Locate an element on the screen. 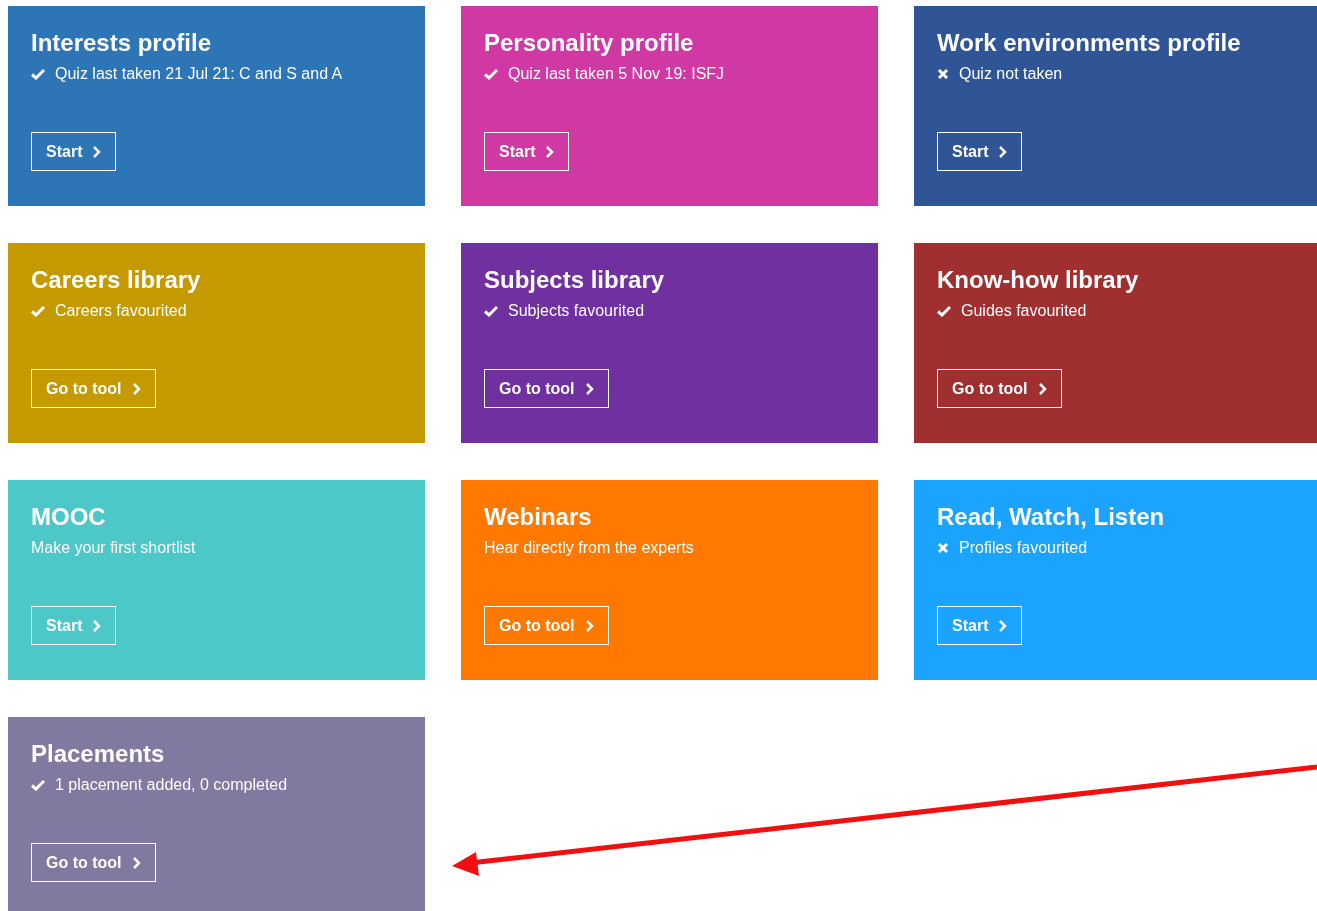 Image resolution: width=1317 pixels, height=911 pixels. card-title: Personality profile is located at coordinates (589, 43).